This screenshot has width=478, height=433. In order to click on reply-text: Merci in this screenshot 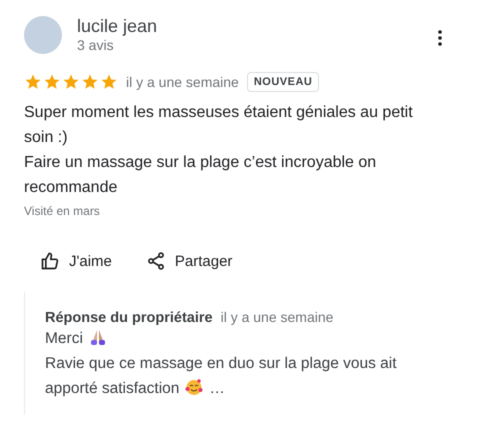, I will do `click(64, 338)`.